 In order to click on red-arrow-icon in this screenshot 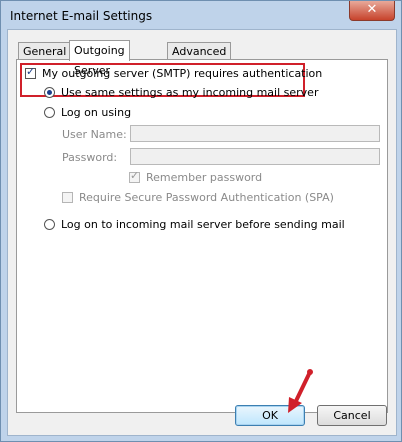, I will do `click(300, 391)`.